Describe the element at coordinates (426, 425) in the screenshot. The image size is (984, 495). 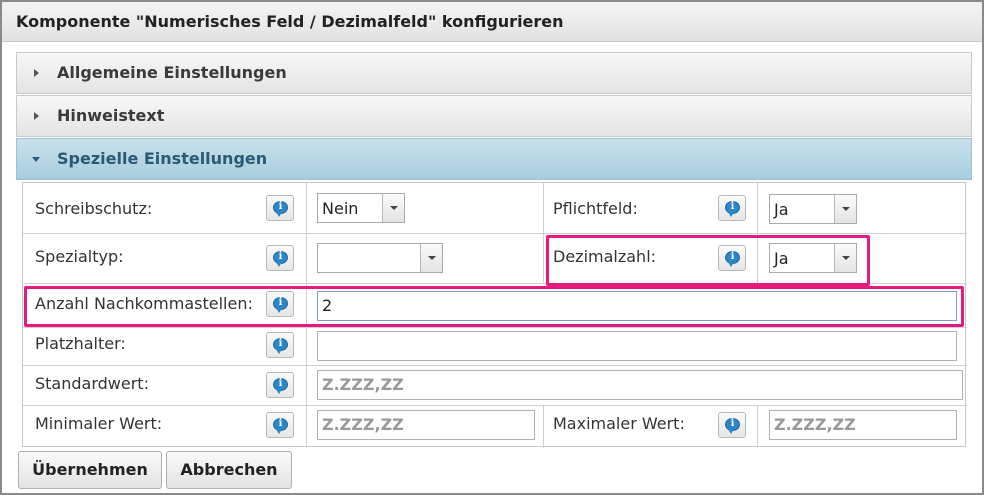
I see `min-value-input: Z.ZZZ,ZZ` at that location.